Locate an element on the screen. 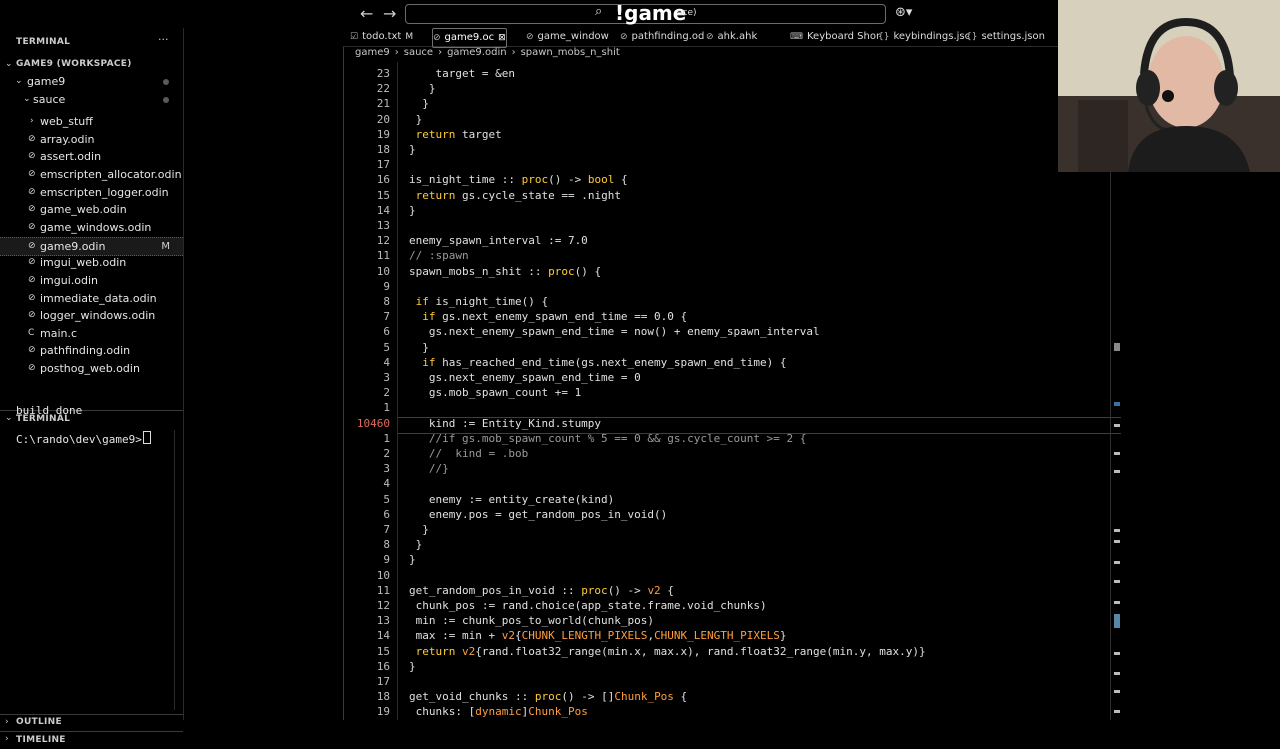  file-item: › web_stuff is located at coordinates (91, 121).